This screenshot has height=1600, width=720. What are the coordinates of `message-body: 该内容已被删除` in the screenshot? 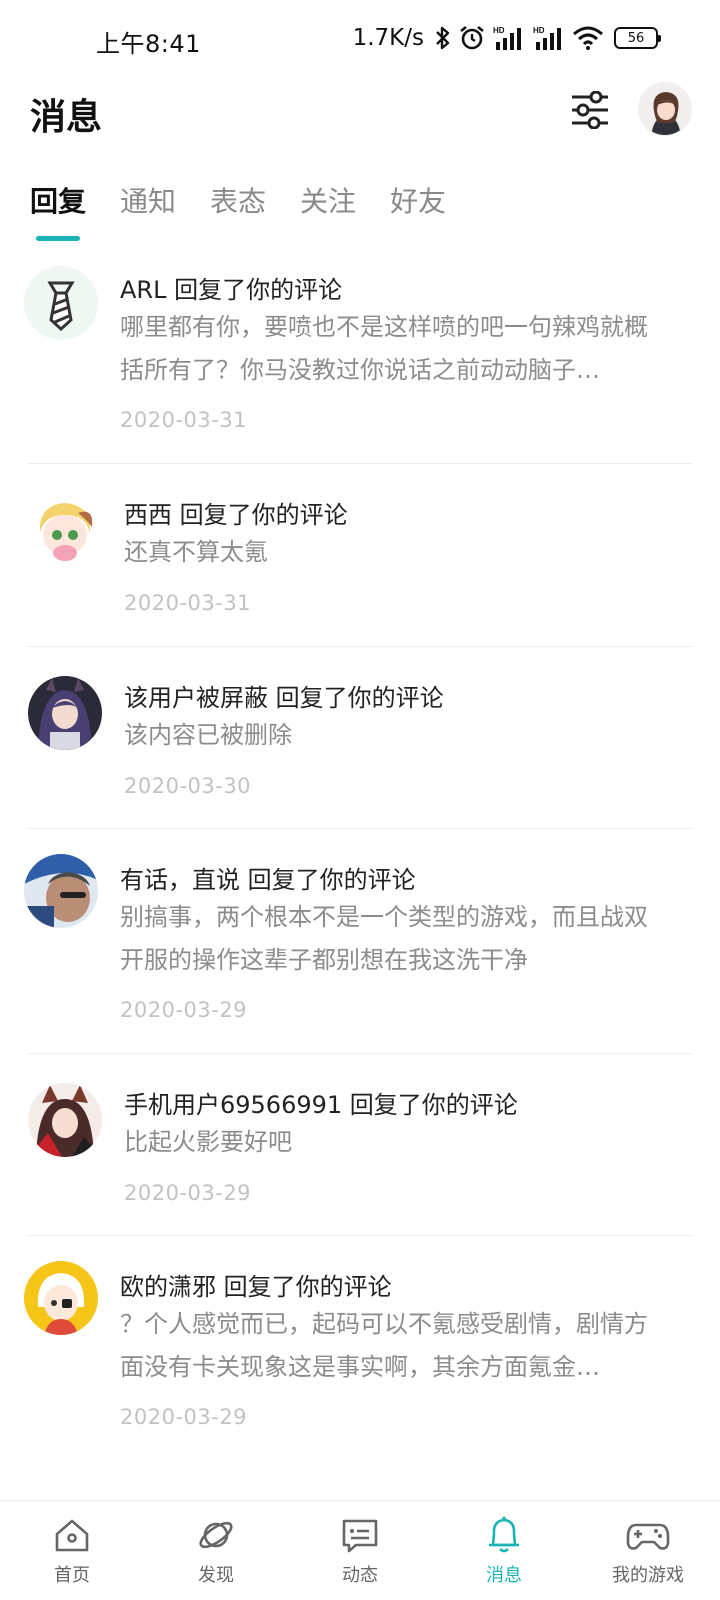 It's located at (208, 735).